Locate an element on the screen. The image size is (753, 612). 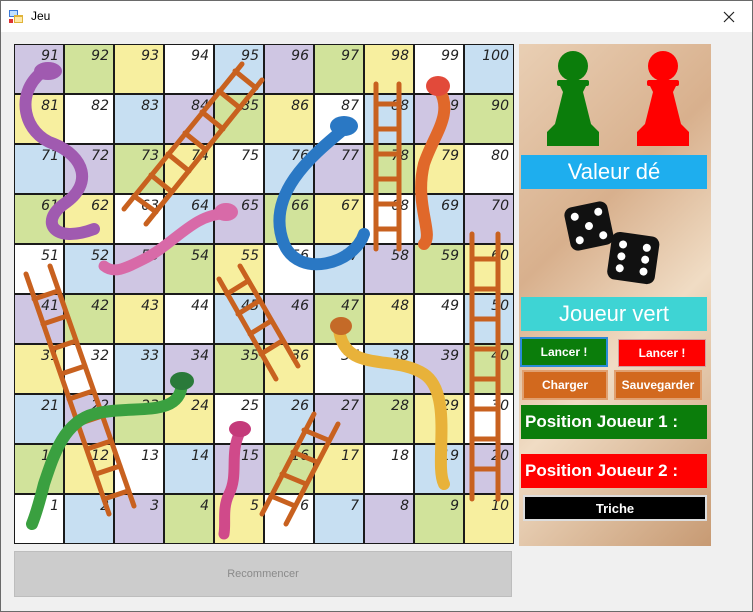
cell-number: 72 is located at coordinates (100, 156).